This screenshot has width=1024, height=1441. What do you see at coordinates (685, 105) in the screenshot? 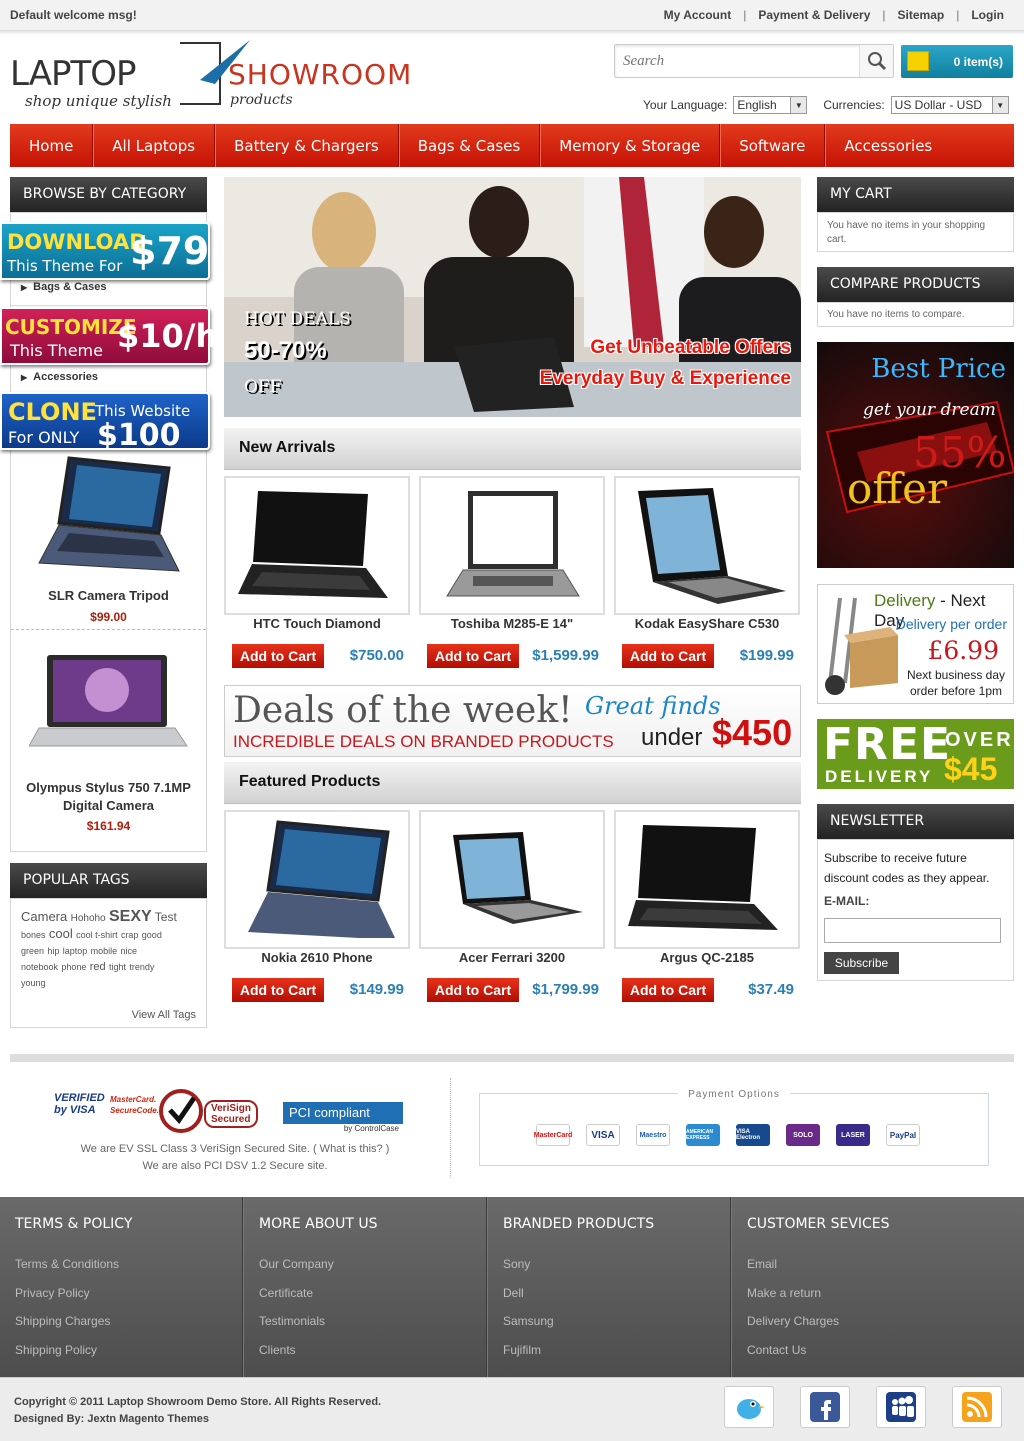
I see `language-label: Your Language:` at bounding box center [685, 105].